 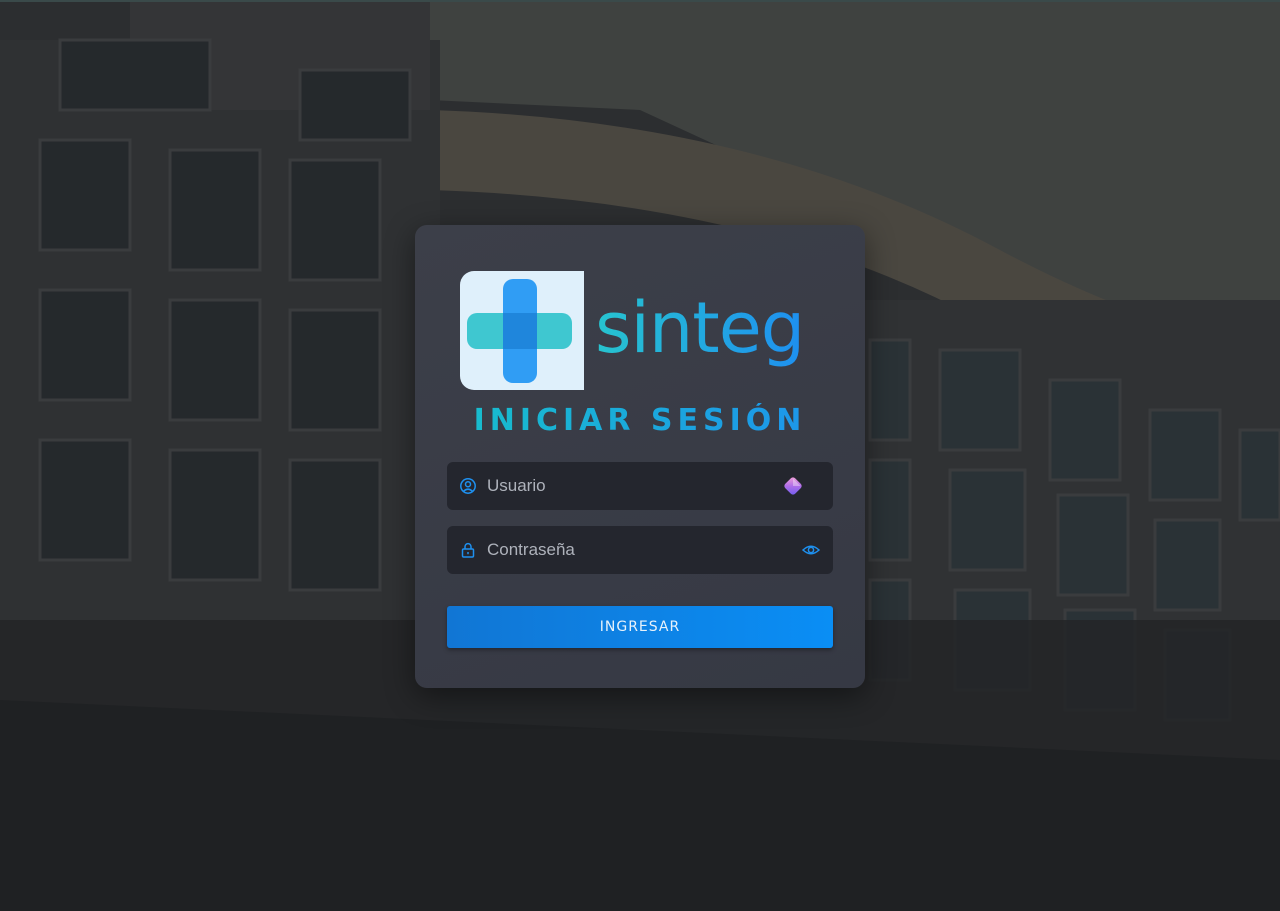 What do you see at coordinates (627, 486) in the screenshot?
I see `username-input` at bounding box center [627, 486].